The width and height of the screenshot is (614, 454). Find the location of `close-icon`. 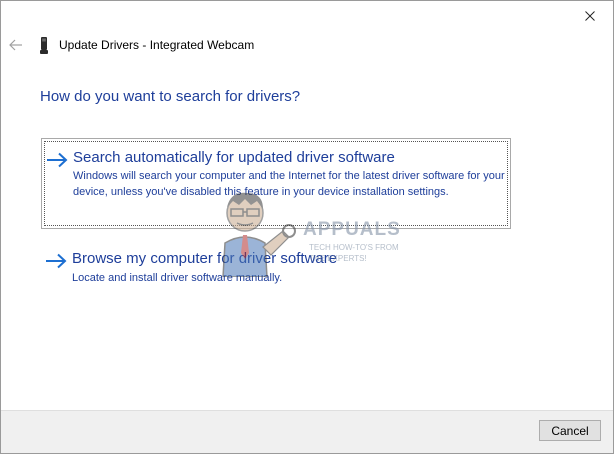

close-icon is located at coordinates (590, 16).